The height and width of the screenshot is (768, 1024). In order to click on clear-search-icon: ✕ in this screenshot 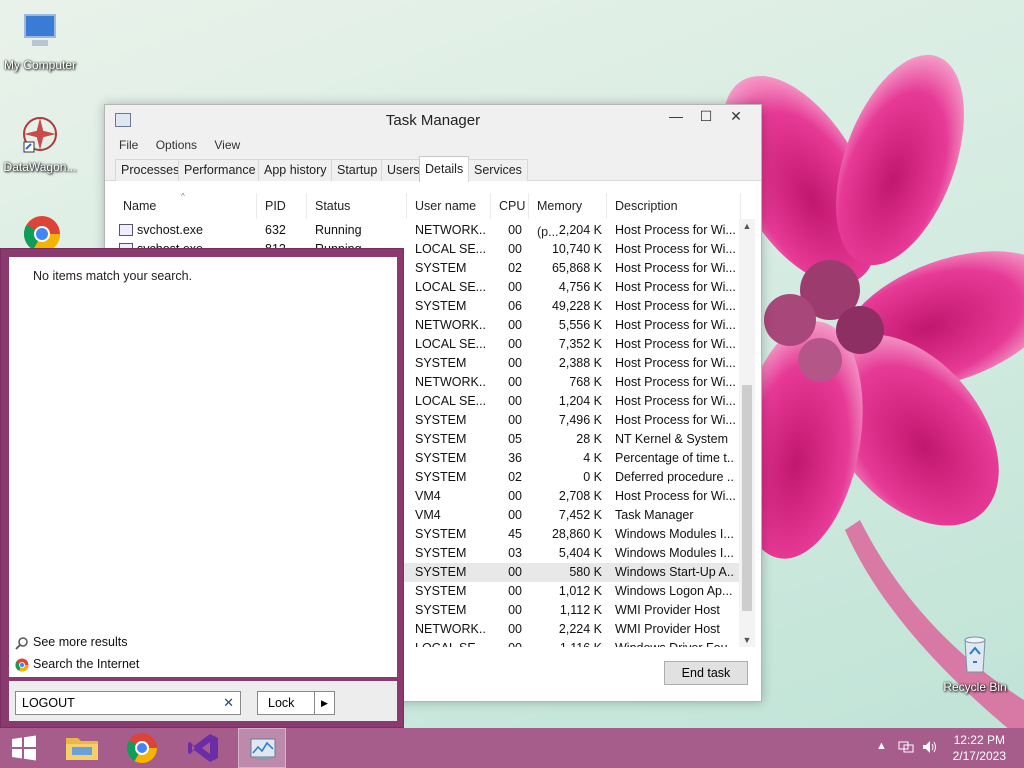, I will do `click(228, 703)`.